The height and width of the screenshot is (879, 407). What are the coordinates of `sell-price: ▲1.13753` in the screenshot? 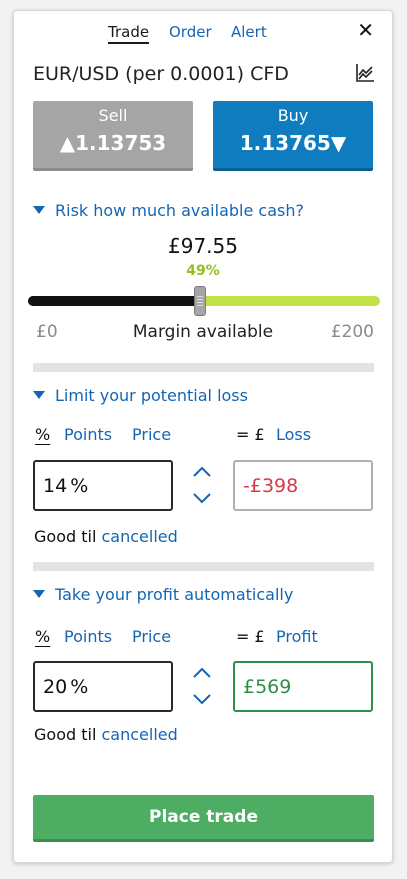 It's located at (113, 143).